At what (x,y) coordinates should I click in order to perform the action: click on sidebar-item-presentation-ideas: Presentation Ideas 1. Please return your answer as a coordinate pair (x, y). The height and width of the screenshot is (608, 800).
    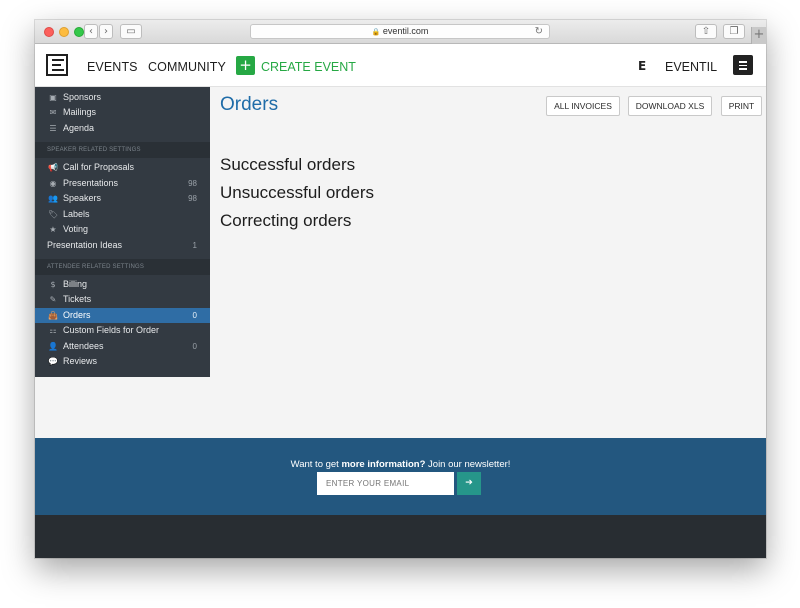
    Looking at the image, I should click on (122, 245).